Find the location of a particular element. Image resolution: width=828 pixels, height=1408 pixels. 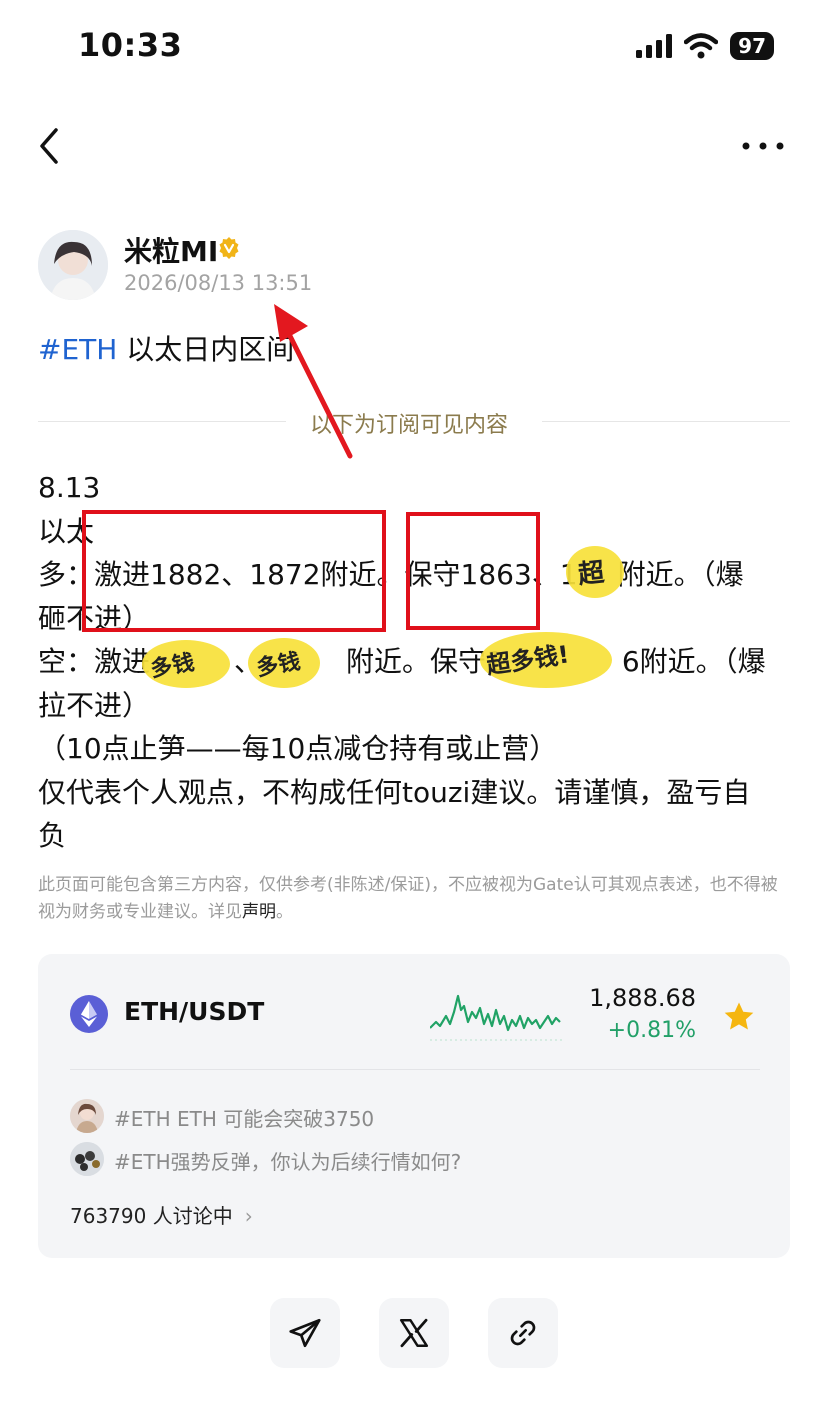

chevron-right-icon: › is located at coordinates (248, 1216).